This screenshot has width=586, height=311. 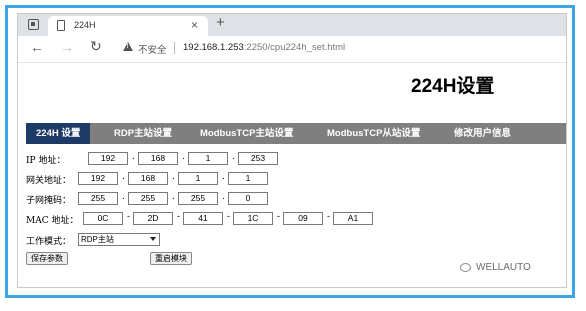 What do you see at coordinates (143, 133) in the screenshot?
I see `nav-rdp-master: RDP主站设置` at bounding box center [143, 133].